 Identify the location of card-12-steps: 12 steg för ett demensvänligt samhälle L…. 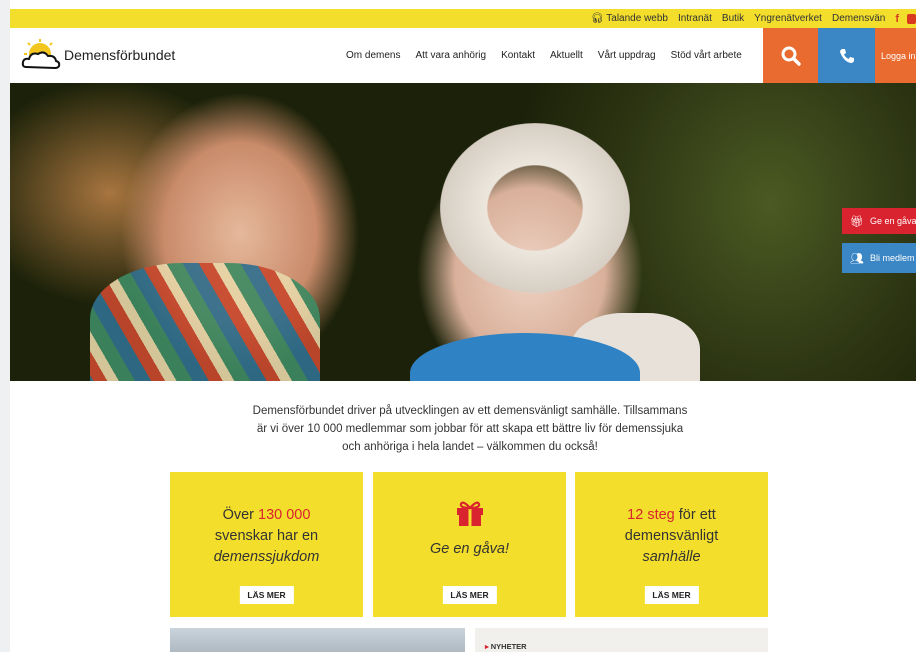
(671, 544).